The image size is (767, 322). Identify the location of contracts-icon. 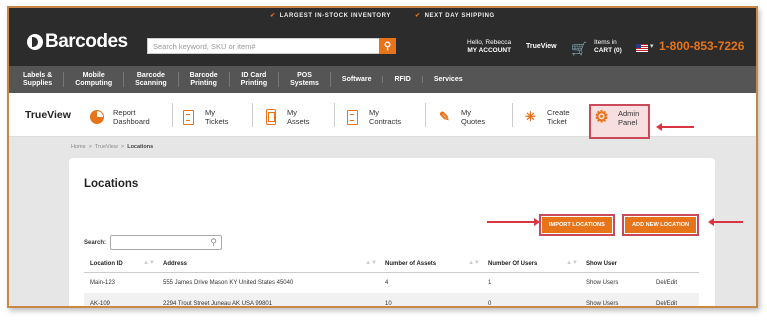
(352, 117).